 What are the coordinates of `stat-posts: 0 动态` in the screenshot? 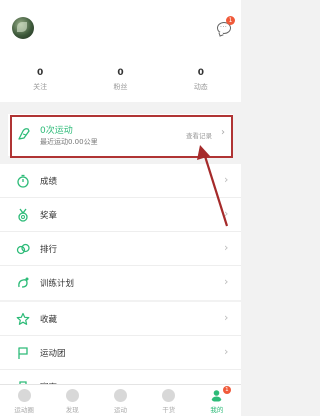 It's located at (201, 80).